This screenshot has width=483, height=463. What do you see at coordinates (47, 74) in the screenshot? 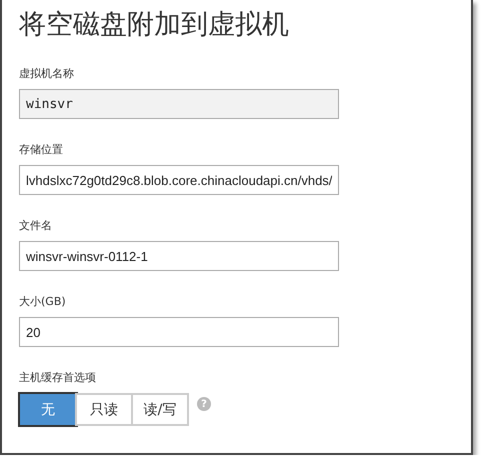
I see `field-label: 虚拟机名称` at bounding box center [47, 74].